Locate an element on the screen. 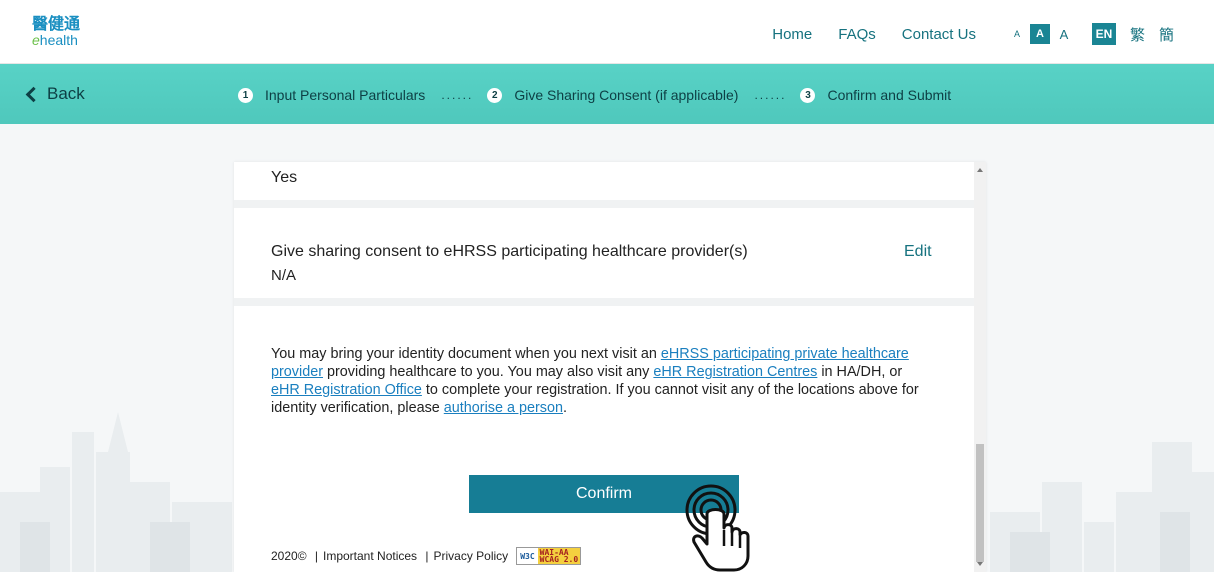 The image size is (1214, 572). ehealth-logo: 醫健通 ehealth is located at coordinates (67, 33).